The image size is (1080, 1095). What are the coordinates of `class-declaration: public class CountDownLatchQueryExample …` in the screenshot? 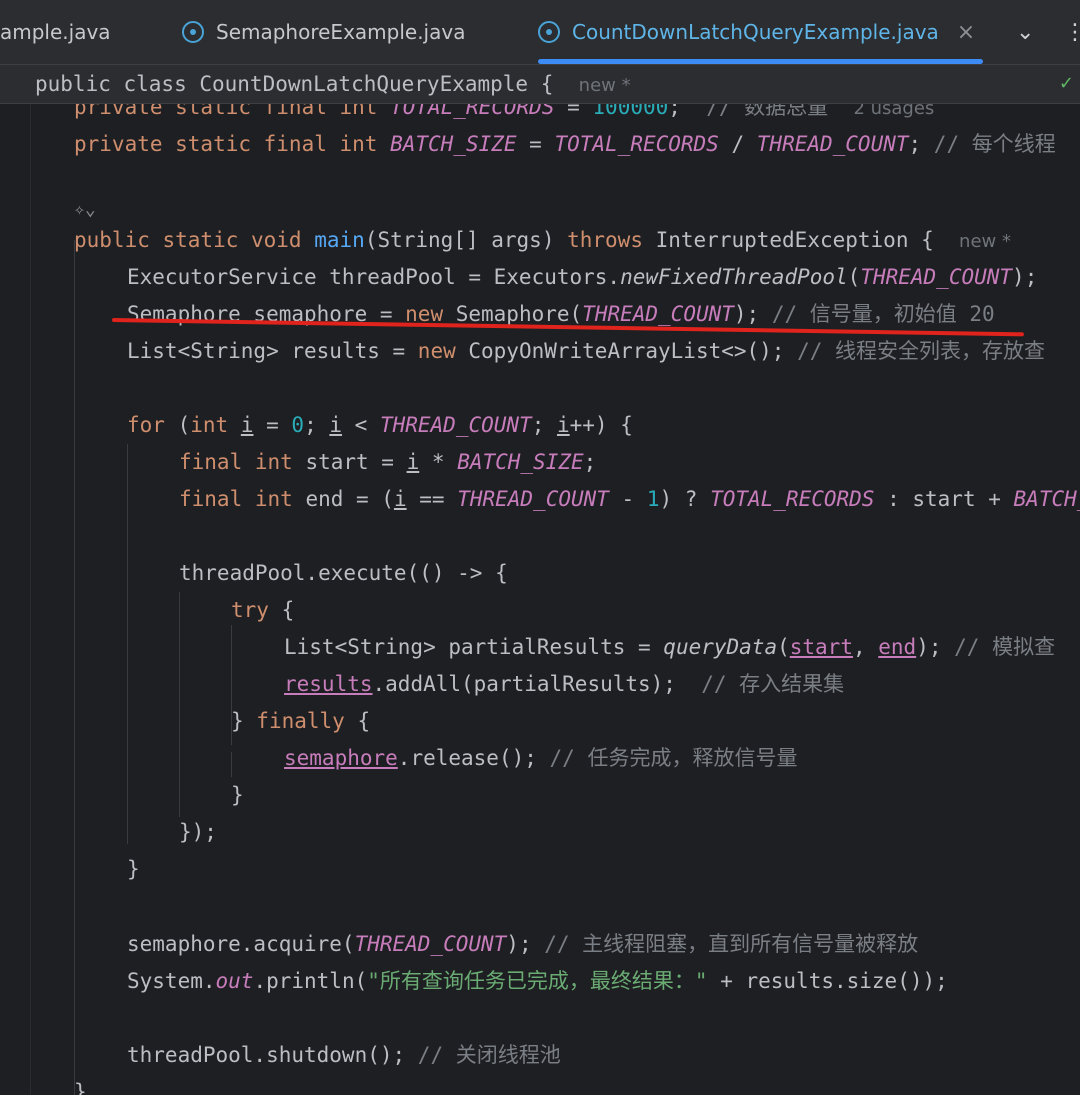 It's located at (333, 84).